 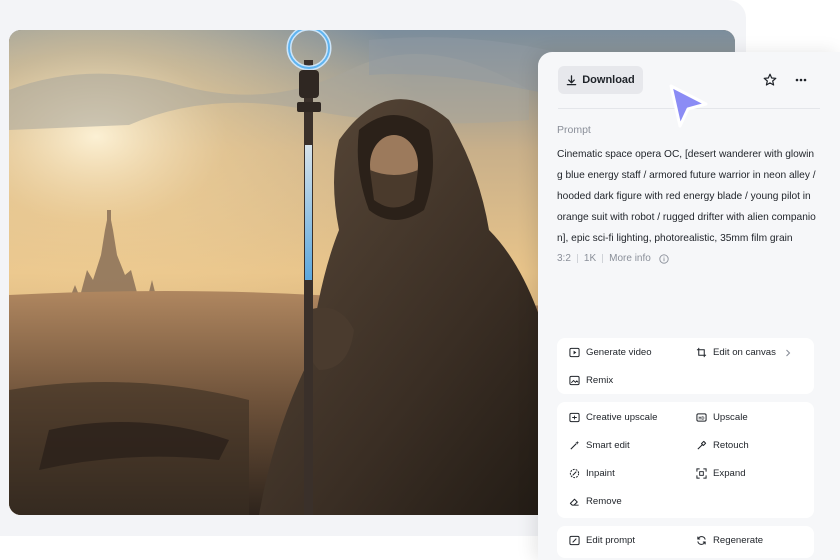 I want to click on more-info-link: More info, so click(x=630, y=258).